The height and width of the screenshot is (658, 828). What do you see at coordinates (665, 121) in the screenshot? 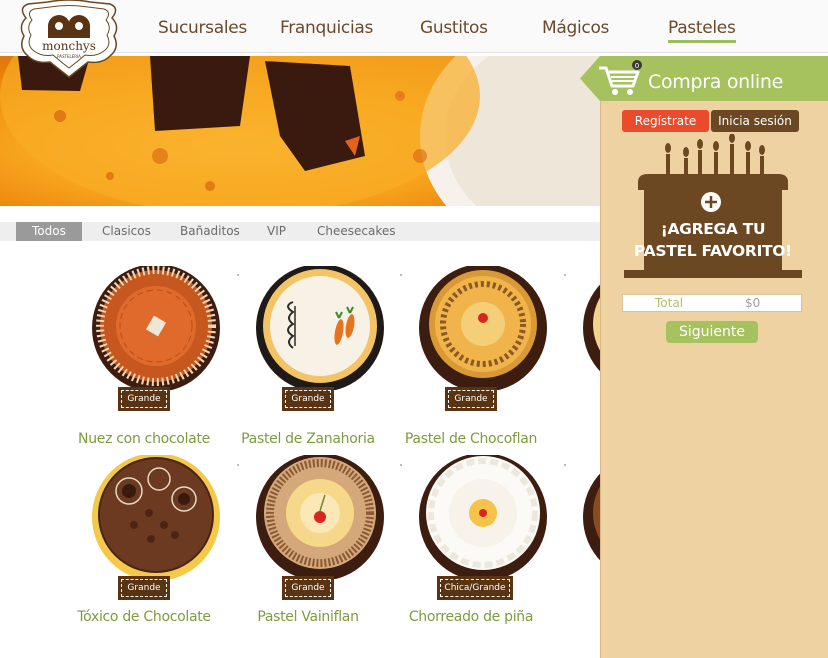
I see `register-button: Regístrate` at bounding box center [665, 121].